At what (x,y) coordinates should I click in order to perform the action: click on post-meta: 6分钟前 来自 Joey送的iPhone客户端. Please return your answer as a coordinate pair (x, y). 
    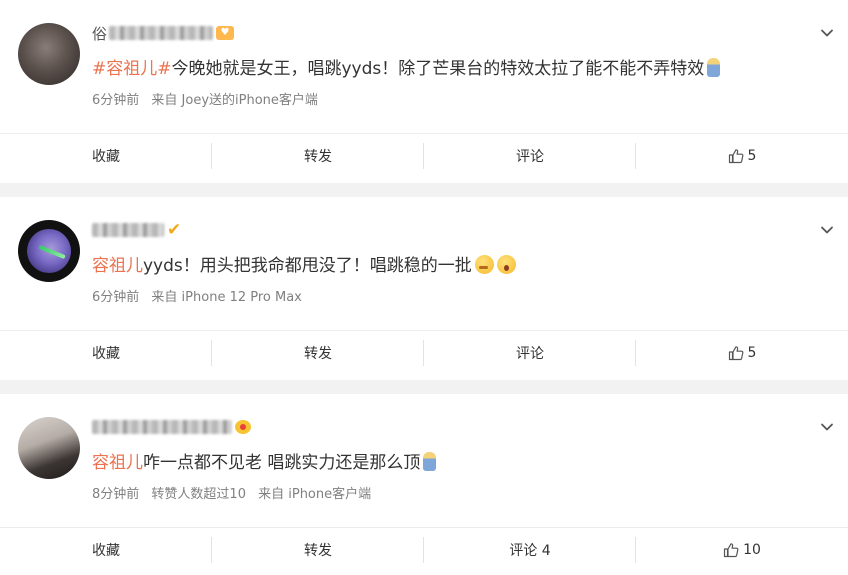
    Looking at the image, I should click on (205, 98).